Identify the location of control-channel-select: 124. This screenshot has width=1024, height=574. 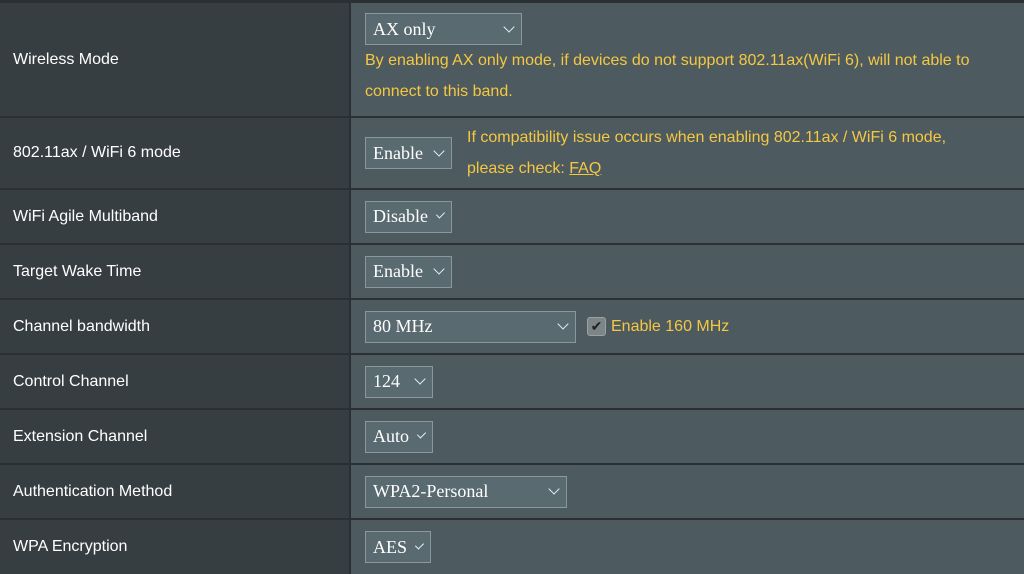
(399, 381).